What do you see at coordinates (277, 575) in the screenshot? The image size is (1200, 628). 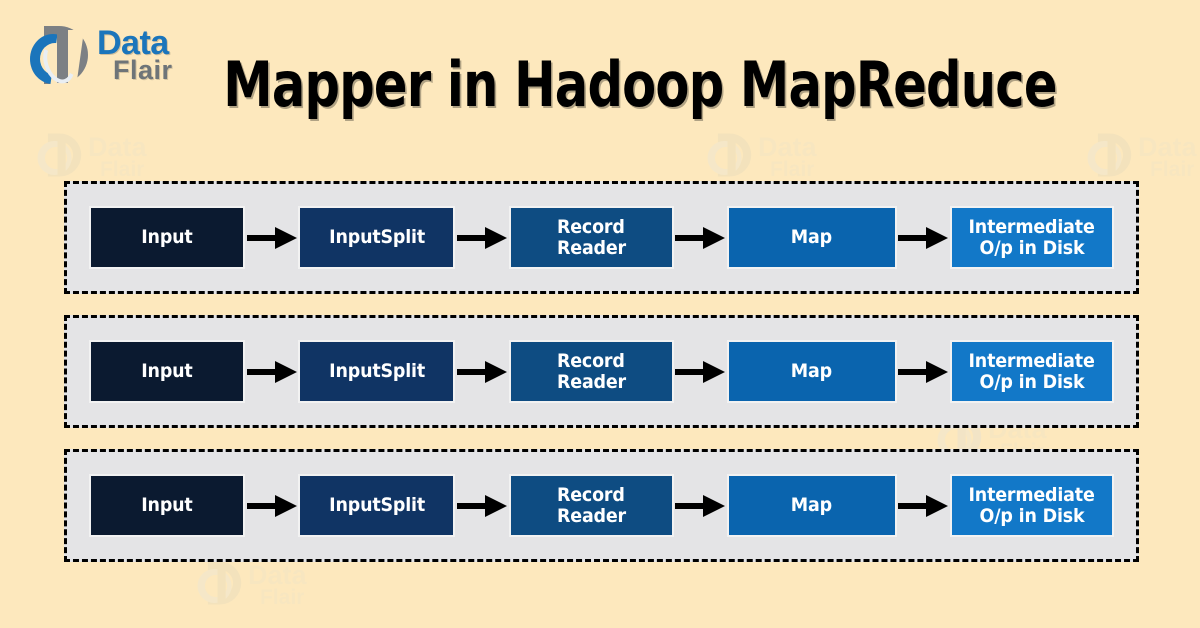 I see `watermark-text-primary: Data` at bounding box center [277, 575].